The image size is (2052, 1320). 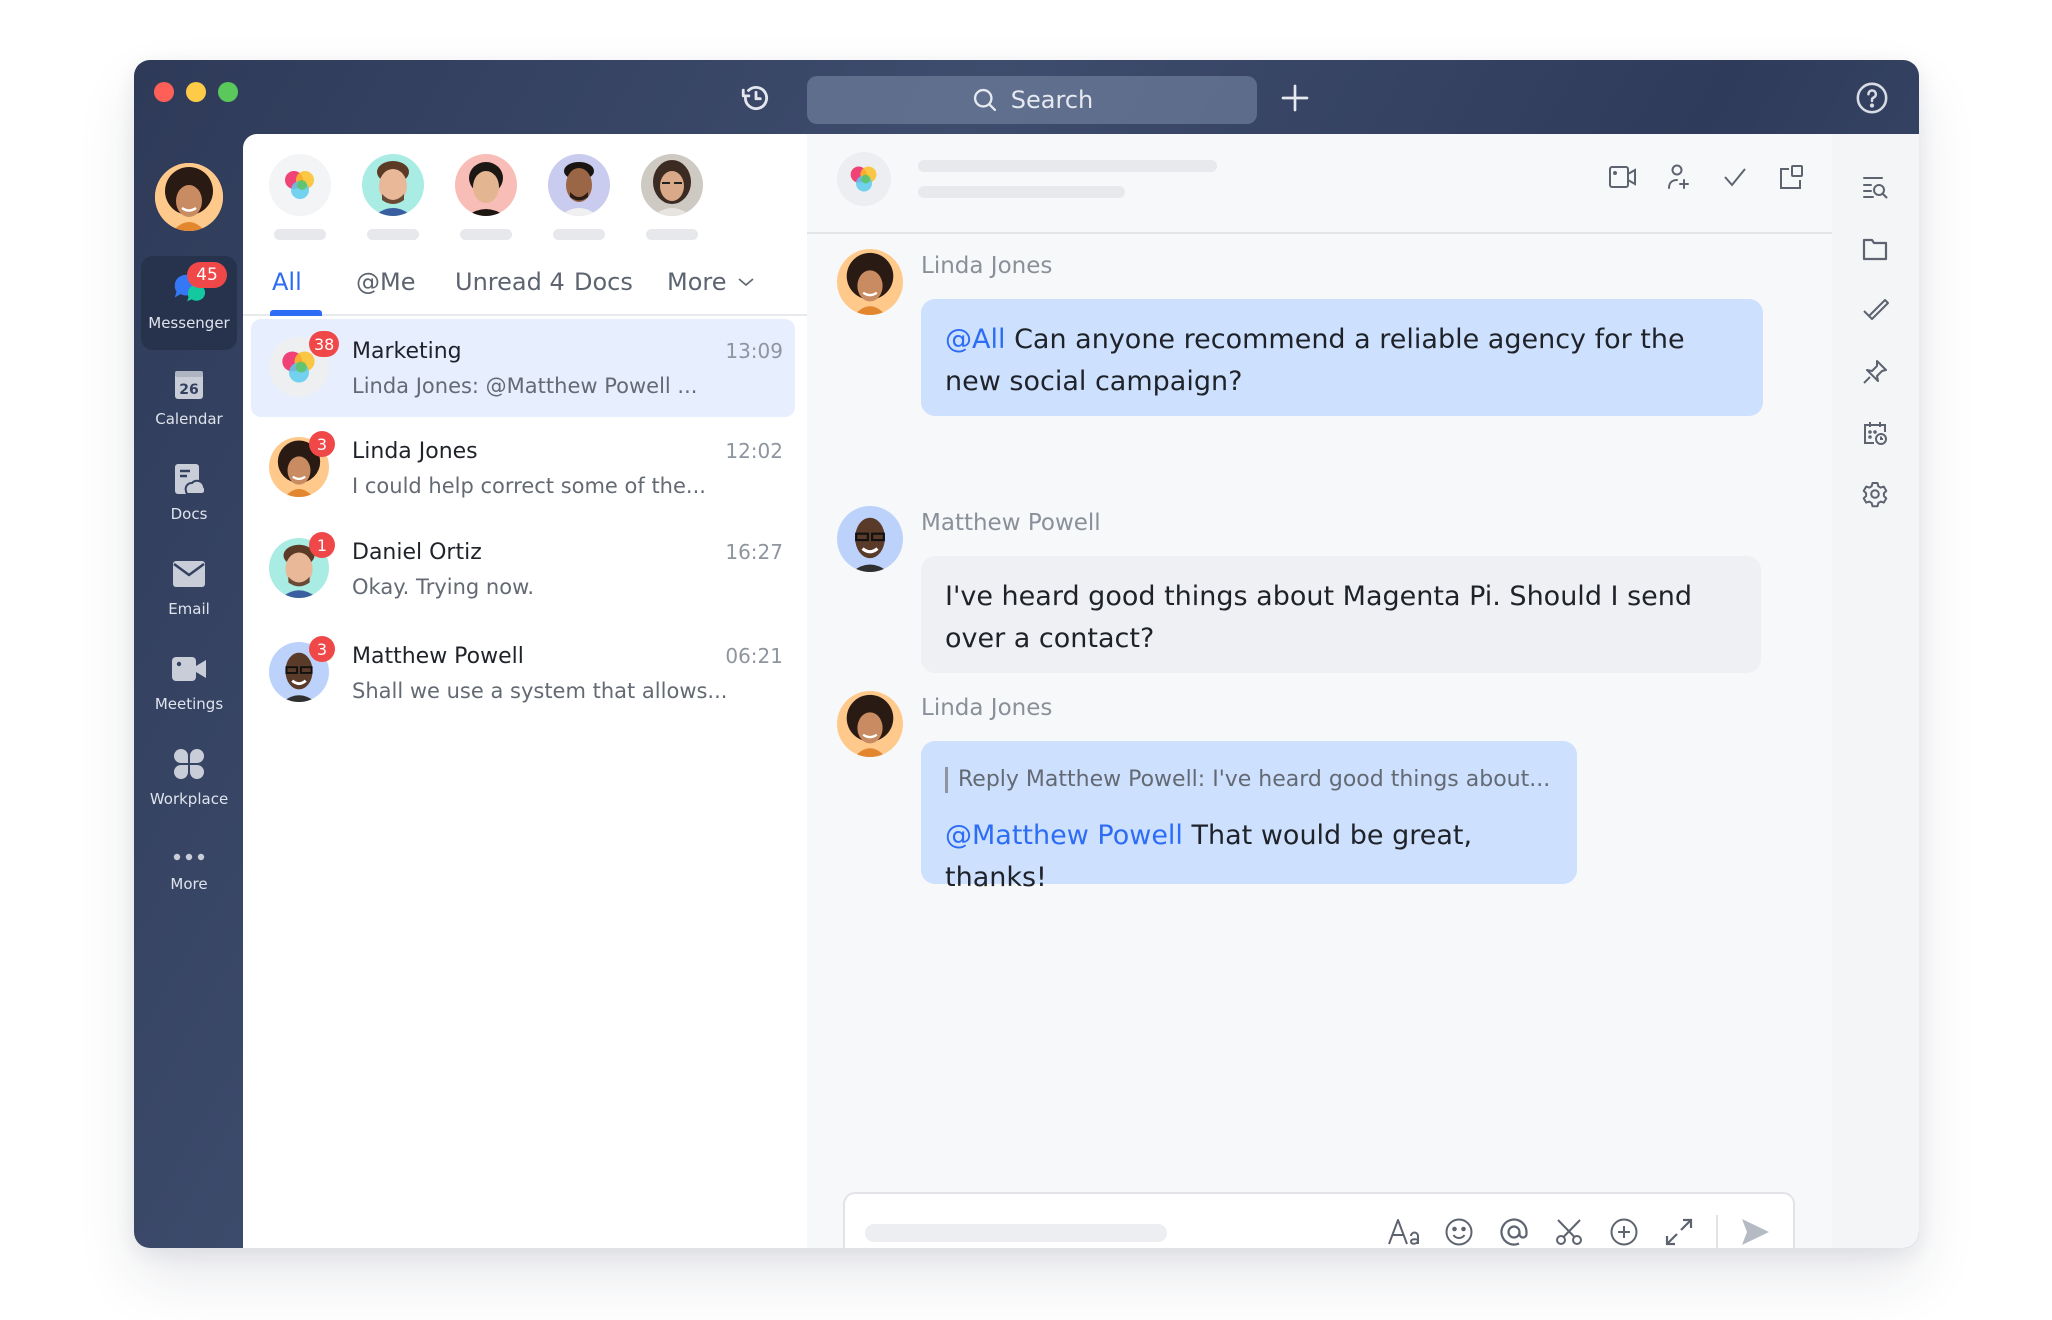 What do you see at coordinates (415, 451) in the screenshot?
I see `conversation-name: Linda Jones` at bounding box center [415, 451].